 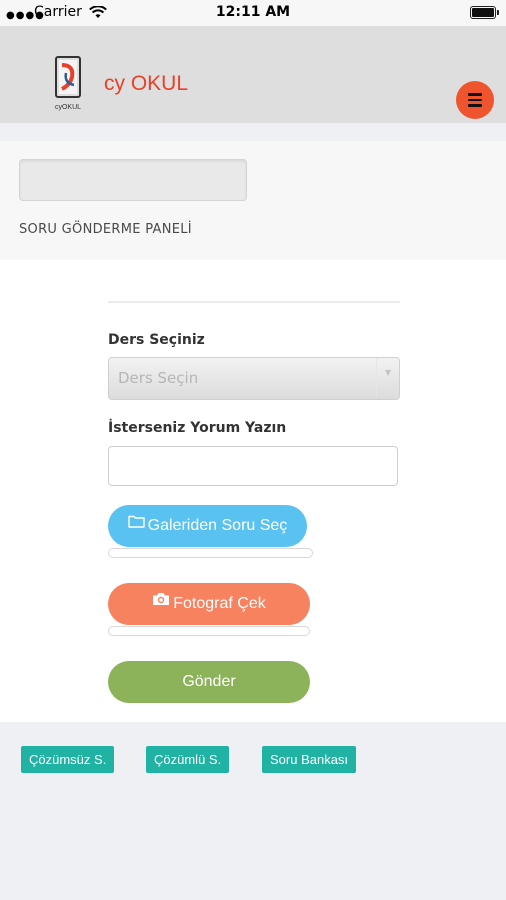 I want to click on tag-unsolved: Çözümsüz S., so click(x=68, y=759).